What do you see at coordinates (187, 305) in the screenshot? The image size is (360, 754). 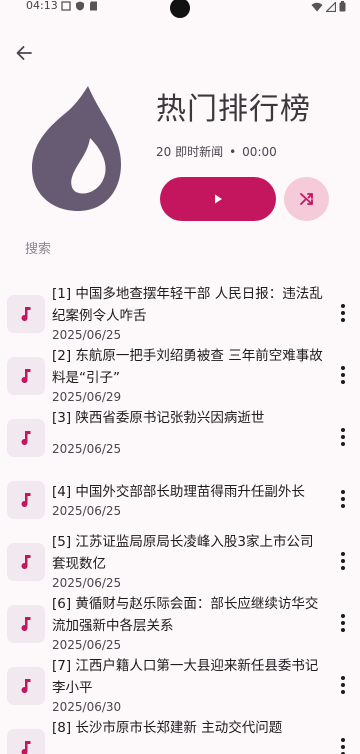 I see `list-item-title: [1] 中国多地查摆年轻干部 人民日报：违法乱纪案例令人咋舌` at bounding box center [187, 305].